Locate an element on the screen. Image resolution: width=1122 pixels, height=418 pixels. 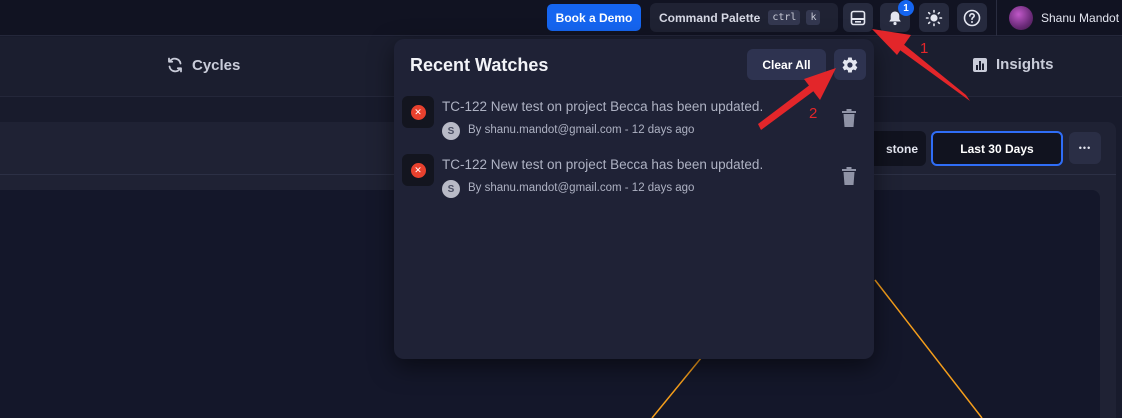
monitor-icon is located at coordinates (858, 17).